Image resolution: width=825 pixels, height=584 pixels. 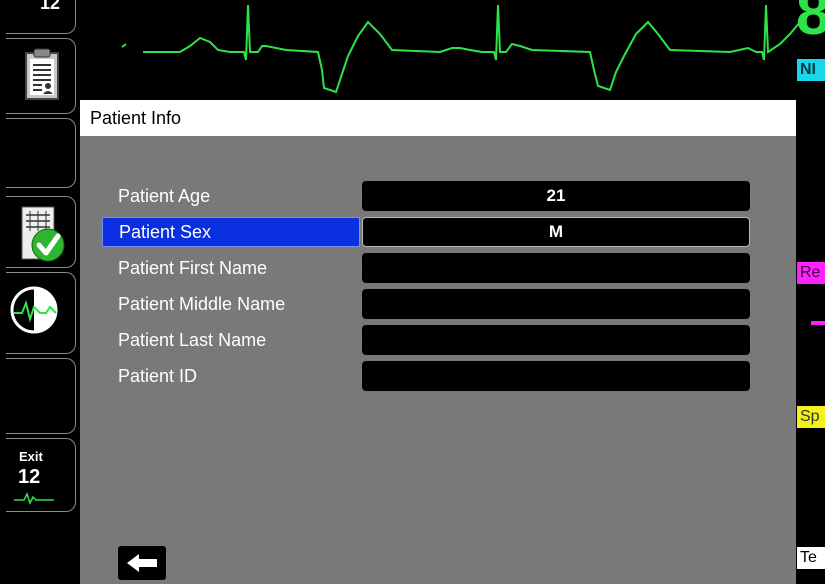 I want to click on exit-label: Exit, so click(x=31, y=456).